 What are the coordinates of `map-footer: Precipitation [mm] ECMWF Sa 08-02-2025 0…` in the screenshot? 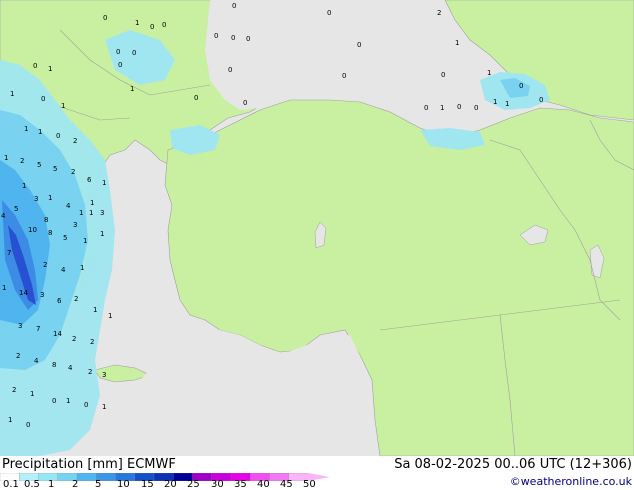 It's located at (317, 473).